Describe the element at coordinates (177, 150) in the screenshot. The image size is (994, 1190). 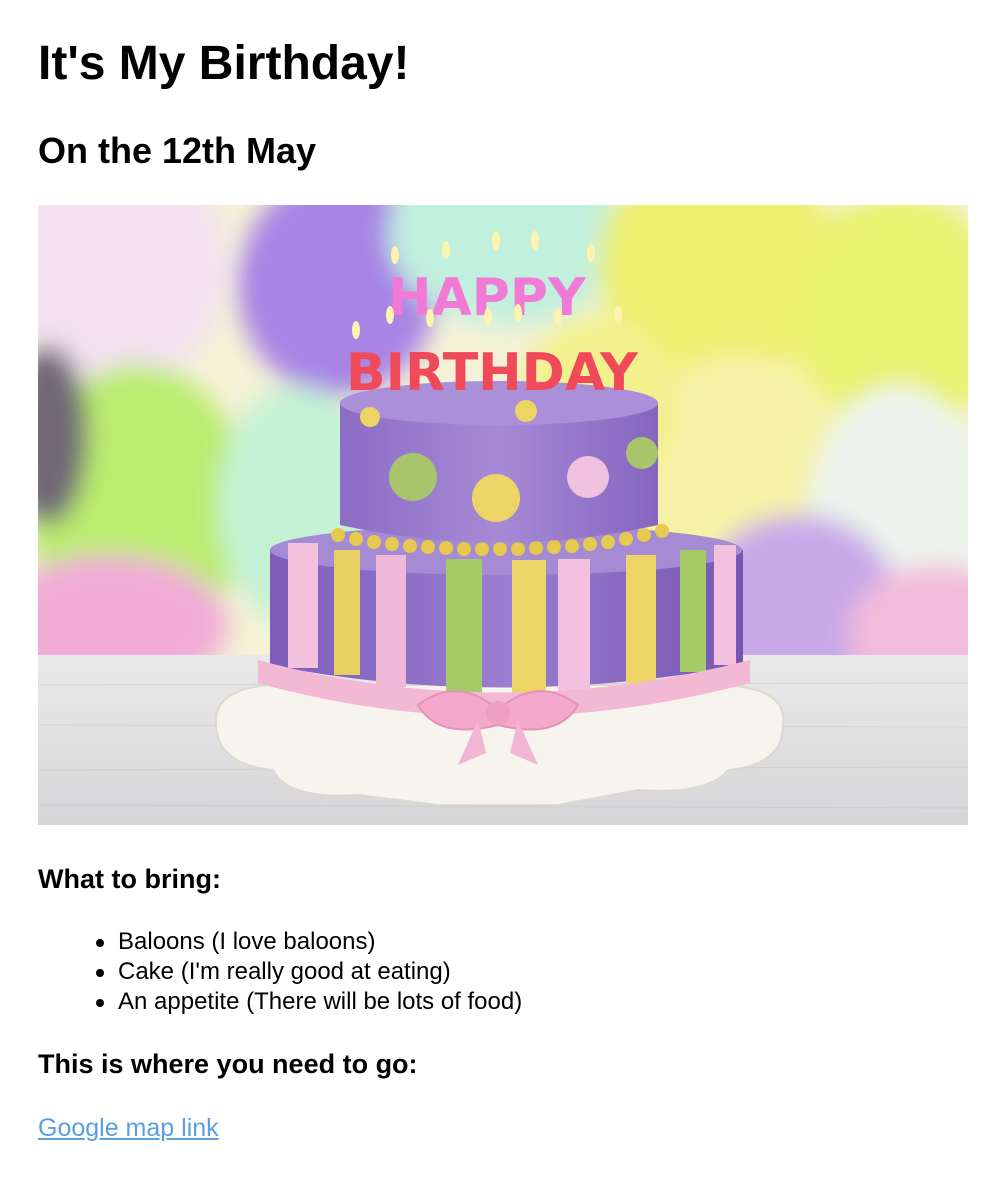
I see `page-subtitle: On the 12th May` at that location.